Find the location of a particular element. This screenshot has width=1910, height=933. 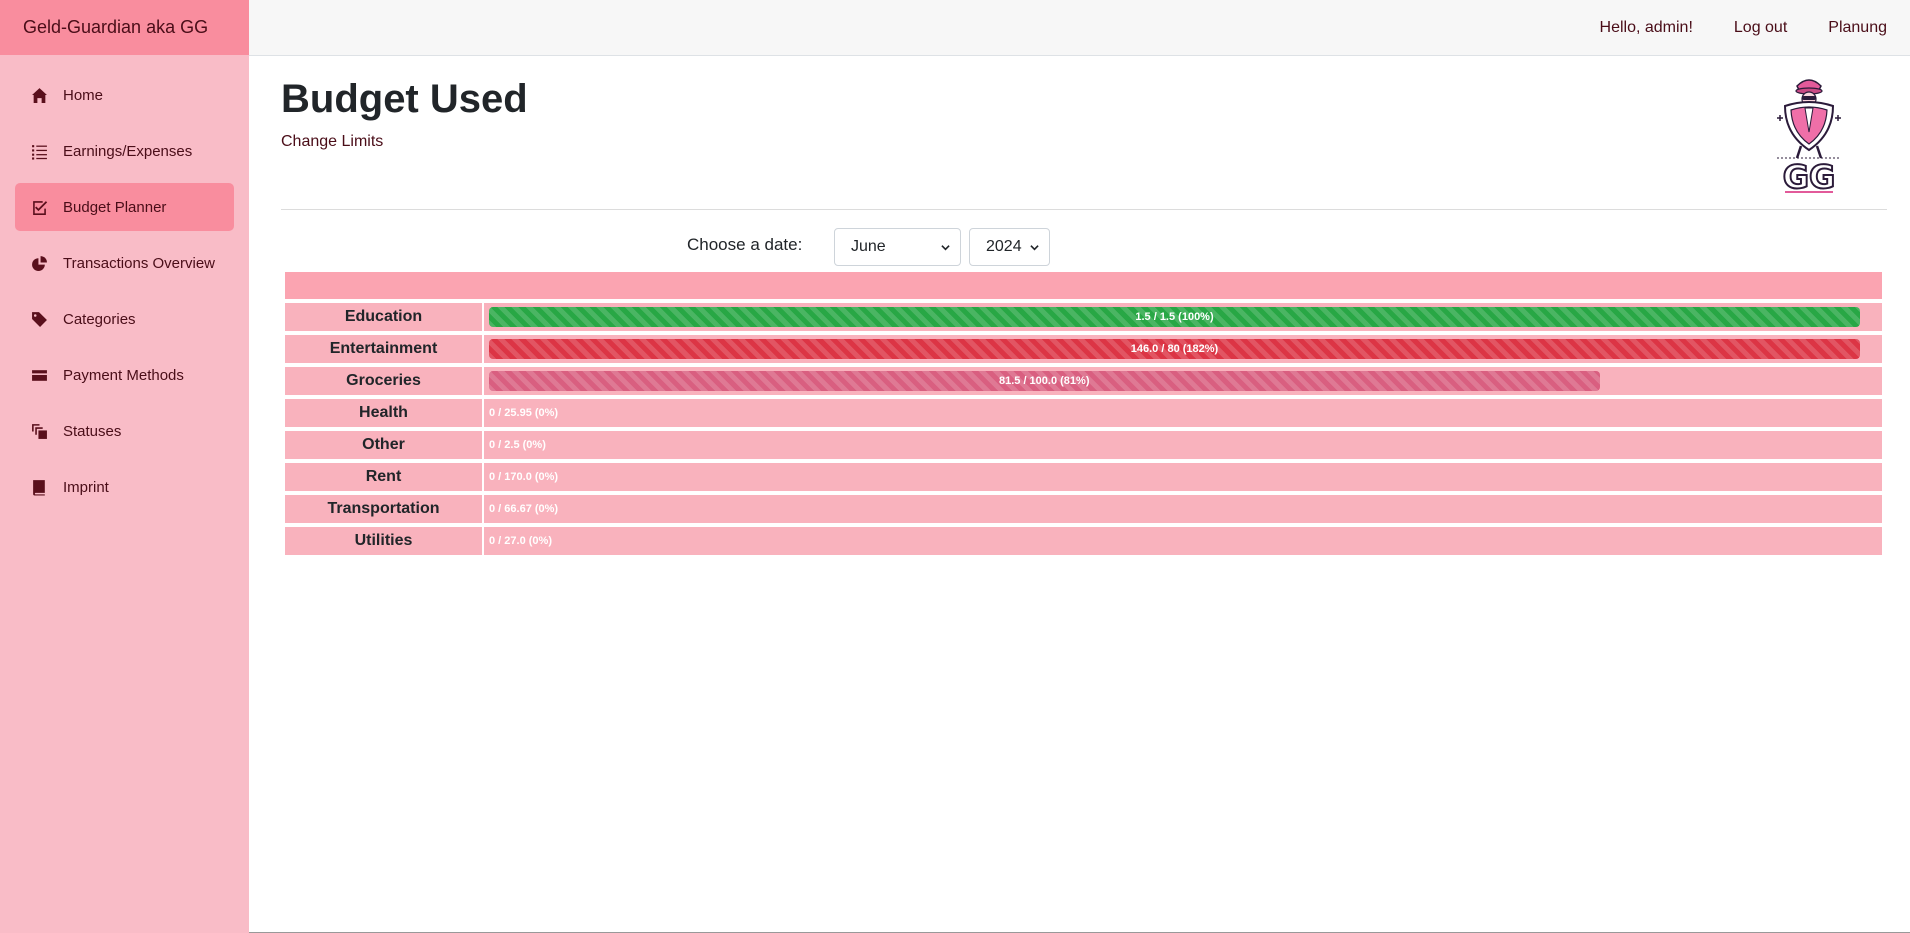

sidebar-item-label: Home is located at coordinates (83, 95).